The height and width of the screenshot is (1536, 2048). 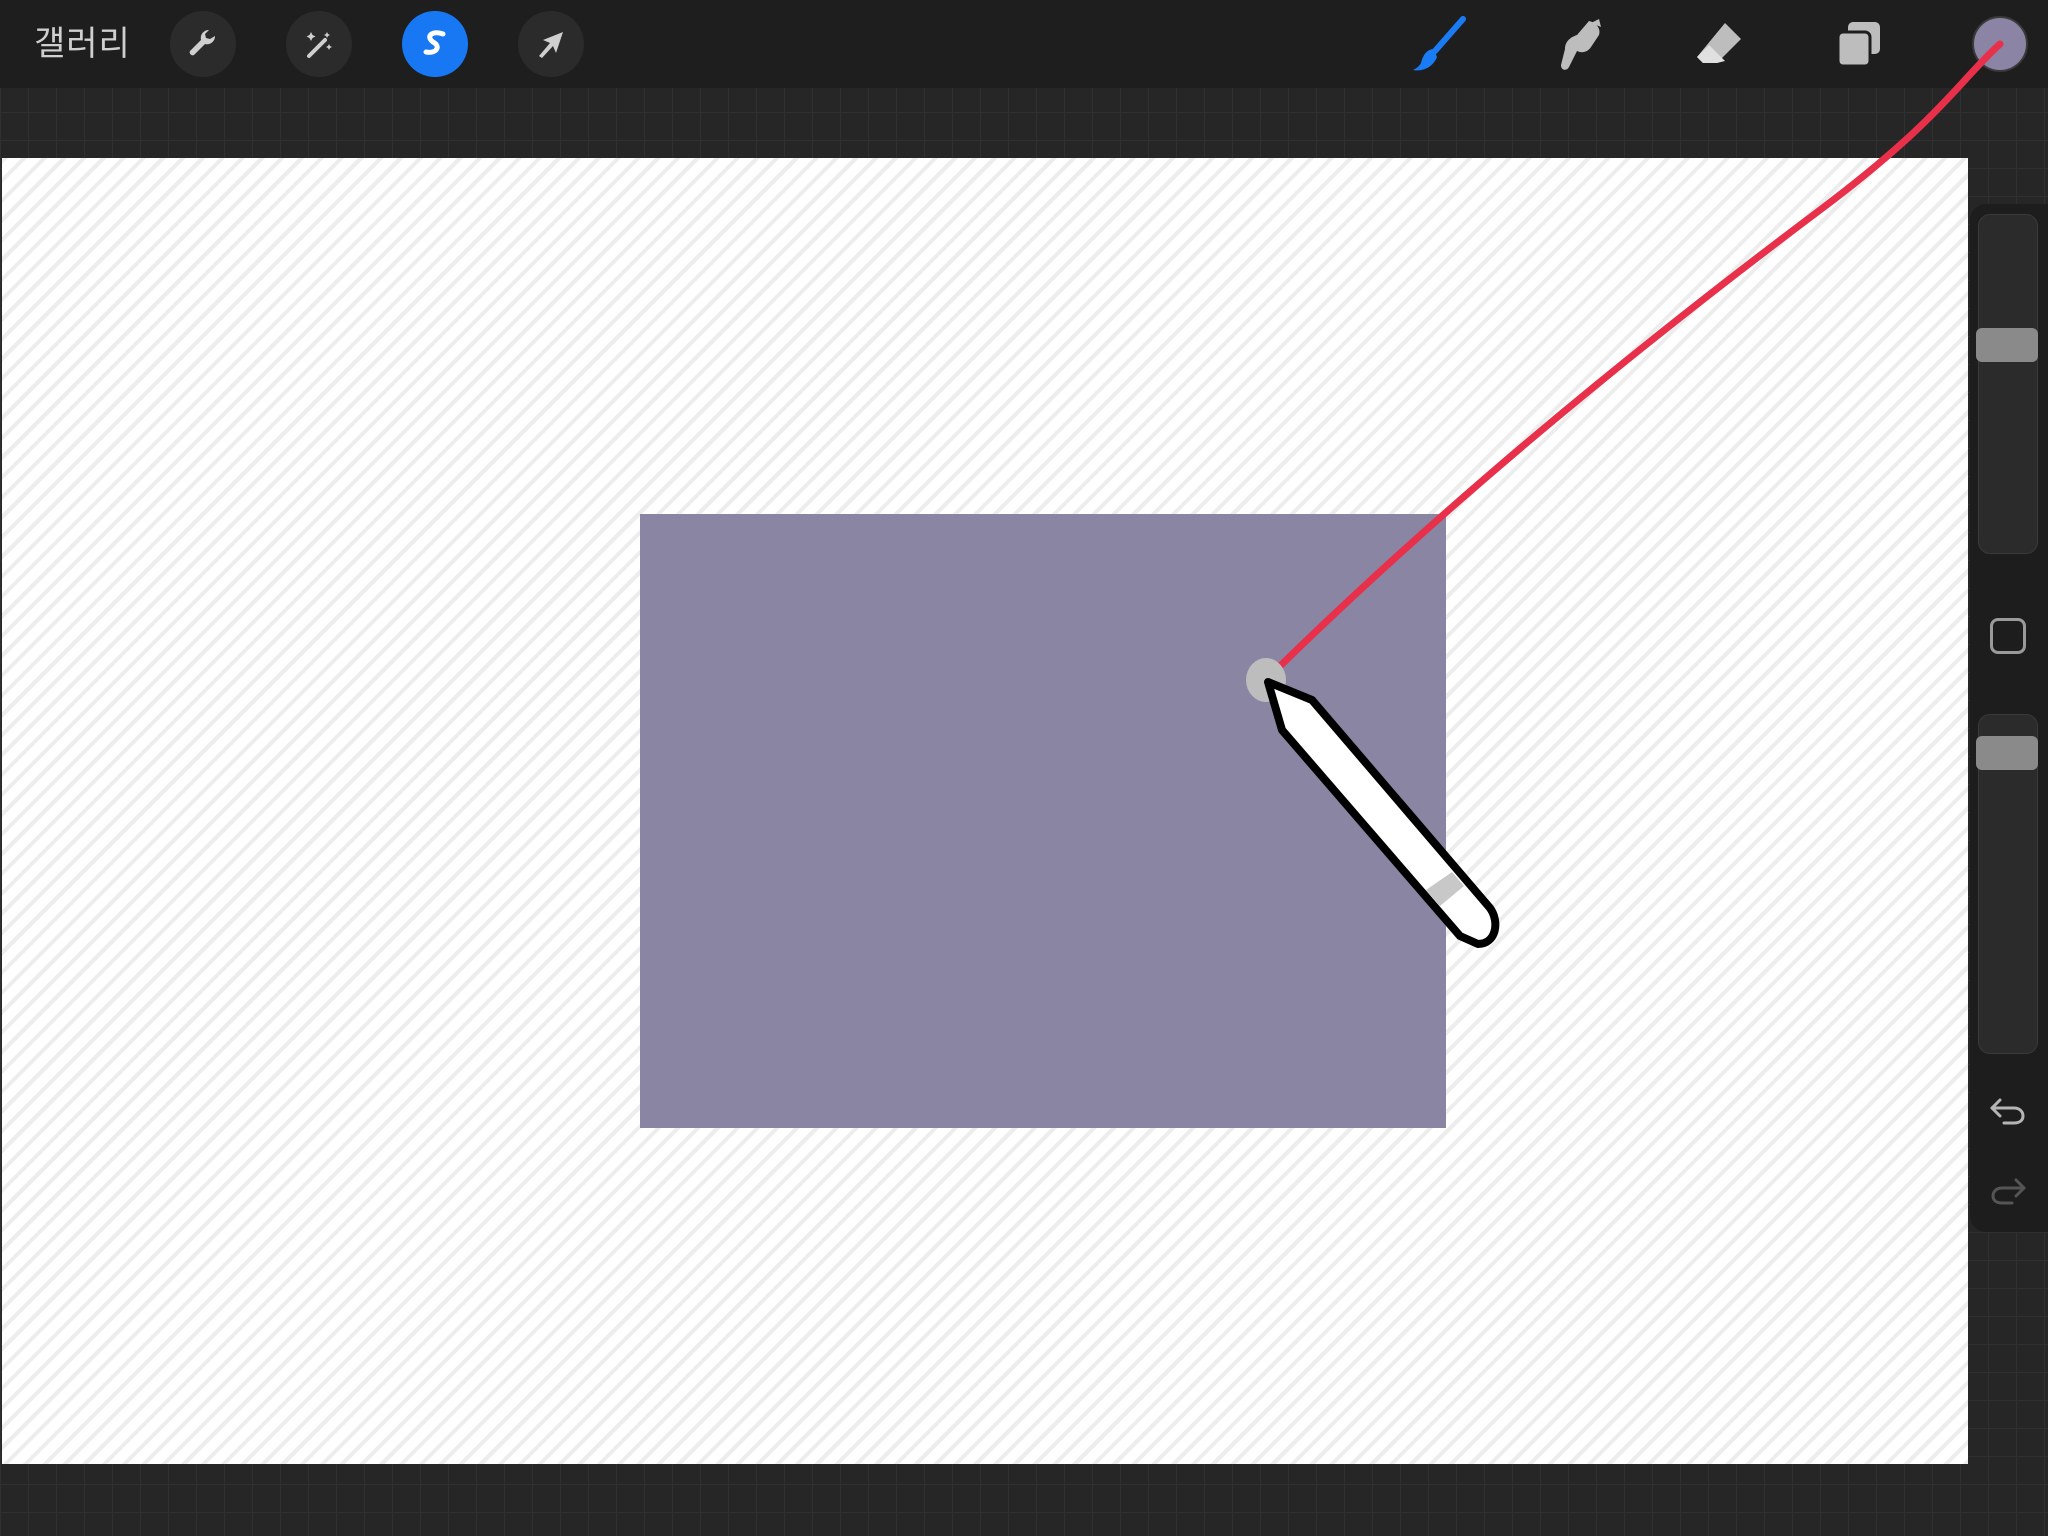 I want to click on undo-button, so click(x=2008, y=1112).